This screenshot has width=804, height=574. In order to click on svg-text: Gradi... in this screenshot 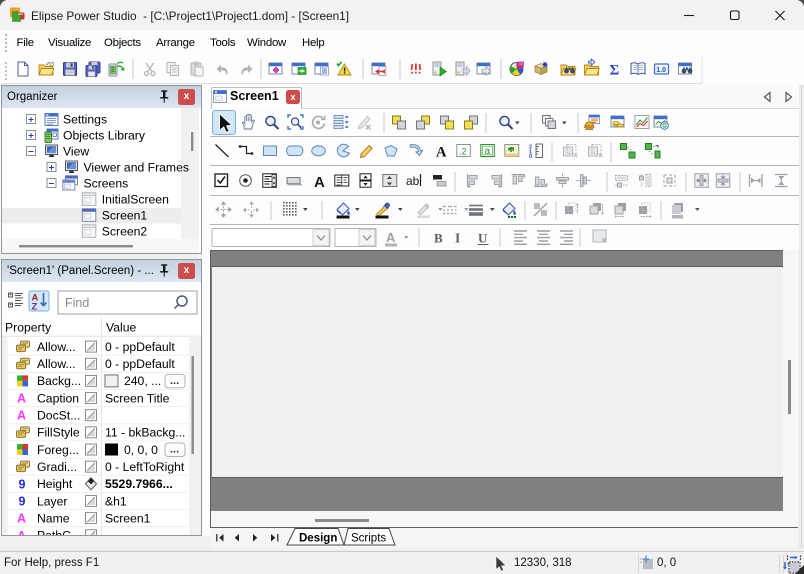, I will do `click(57, 467)`.